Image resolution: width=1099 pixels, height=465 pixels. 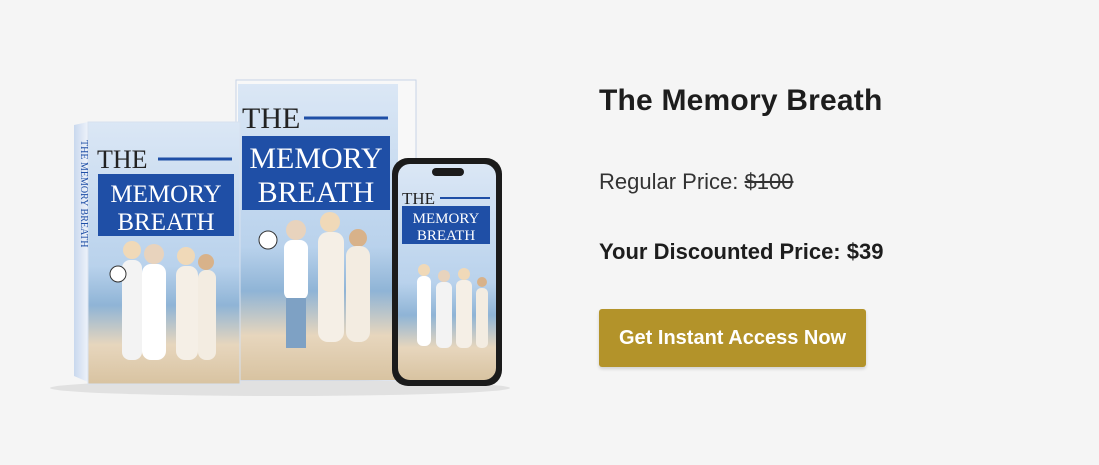 What do you see at coordinates (446, 219) in the screenshot?
I see `phone-title-memory: MEMORY` at bounding box center [446, 219].